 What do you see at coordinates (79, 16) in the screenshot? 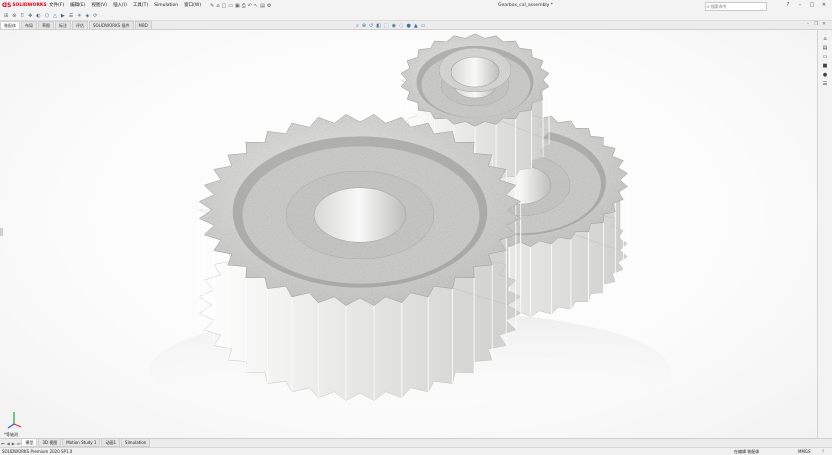
I see `exploded-view-icon: ✳` at bounding box center [79, 16].